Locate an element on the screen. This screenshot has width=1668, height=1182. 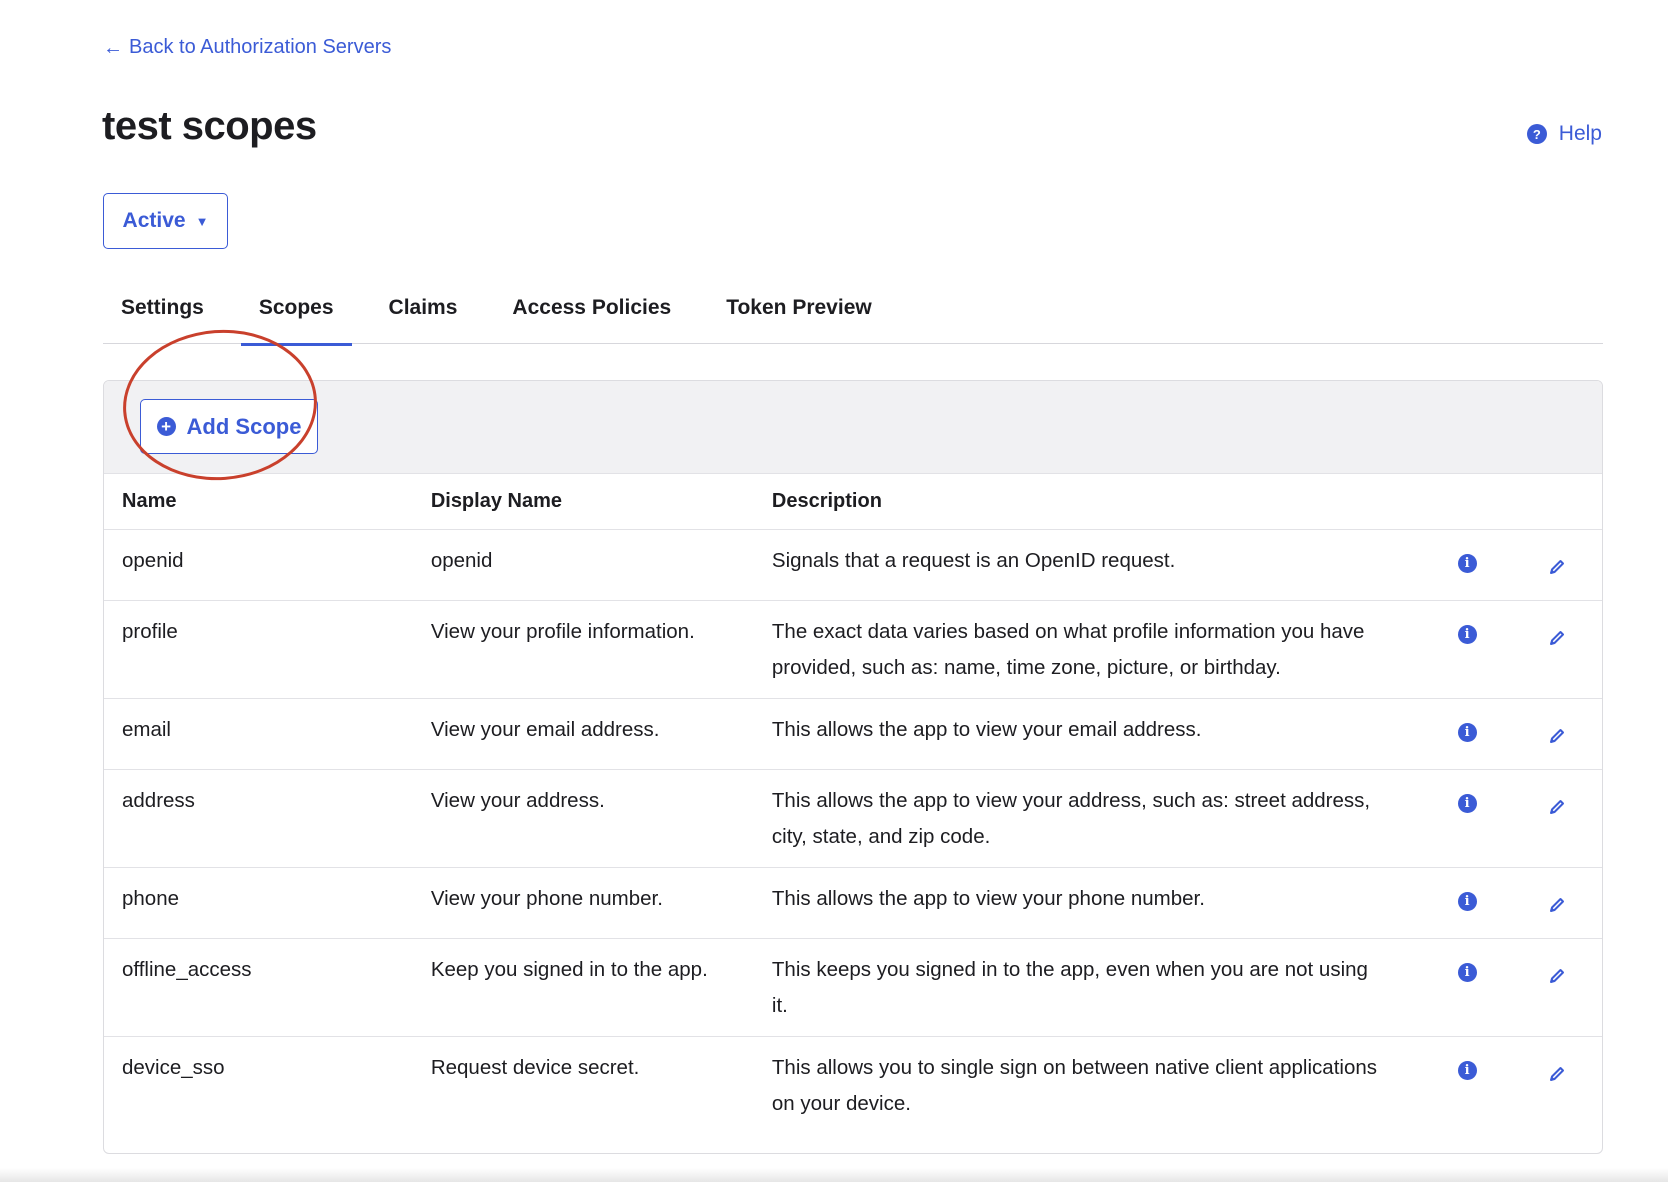
plus-circle-icon: + is located at coordinates (166, 426).